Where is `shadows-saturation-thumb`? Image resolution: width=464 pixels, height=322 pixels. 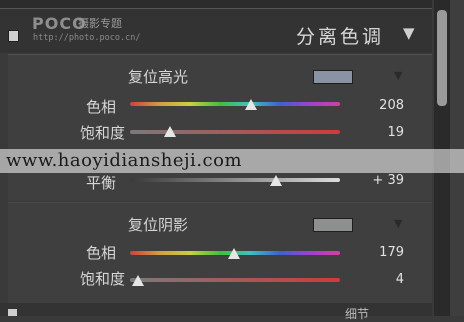
shadows-saturation-thumb is located at coordinates (138, 280).